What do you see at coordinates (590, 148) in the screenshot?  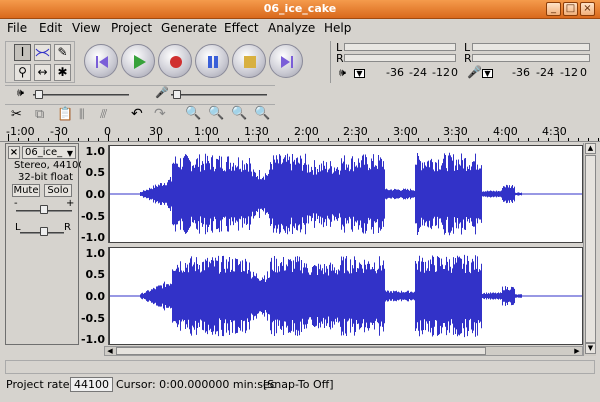 I see `scroll-up-icon: ▲` at bounding box center [590, 148].